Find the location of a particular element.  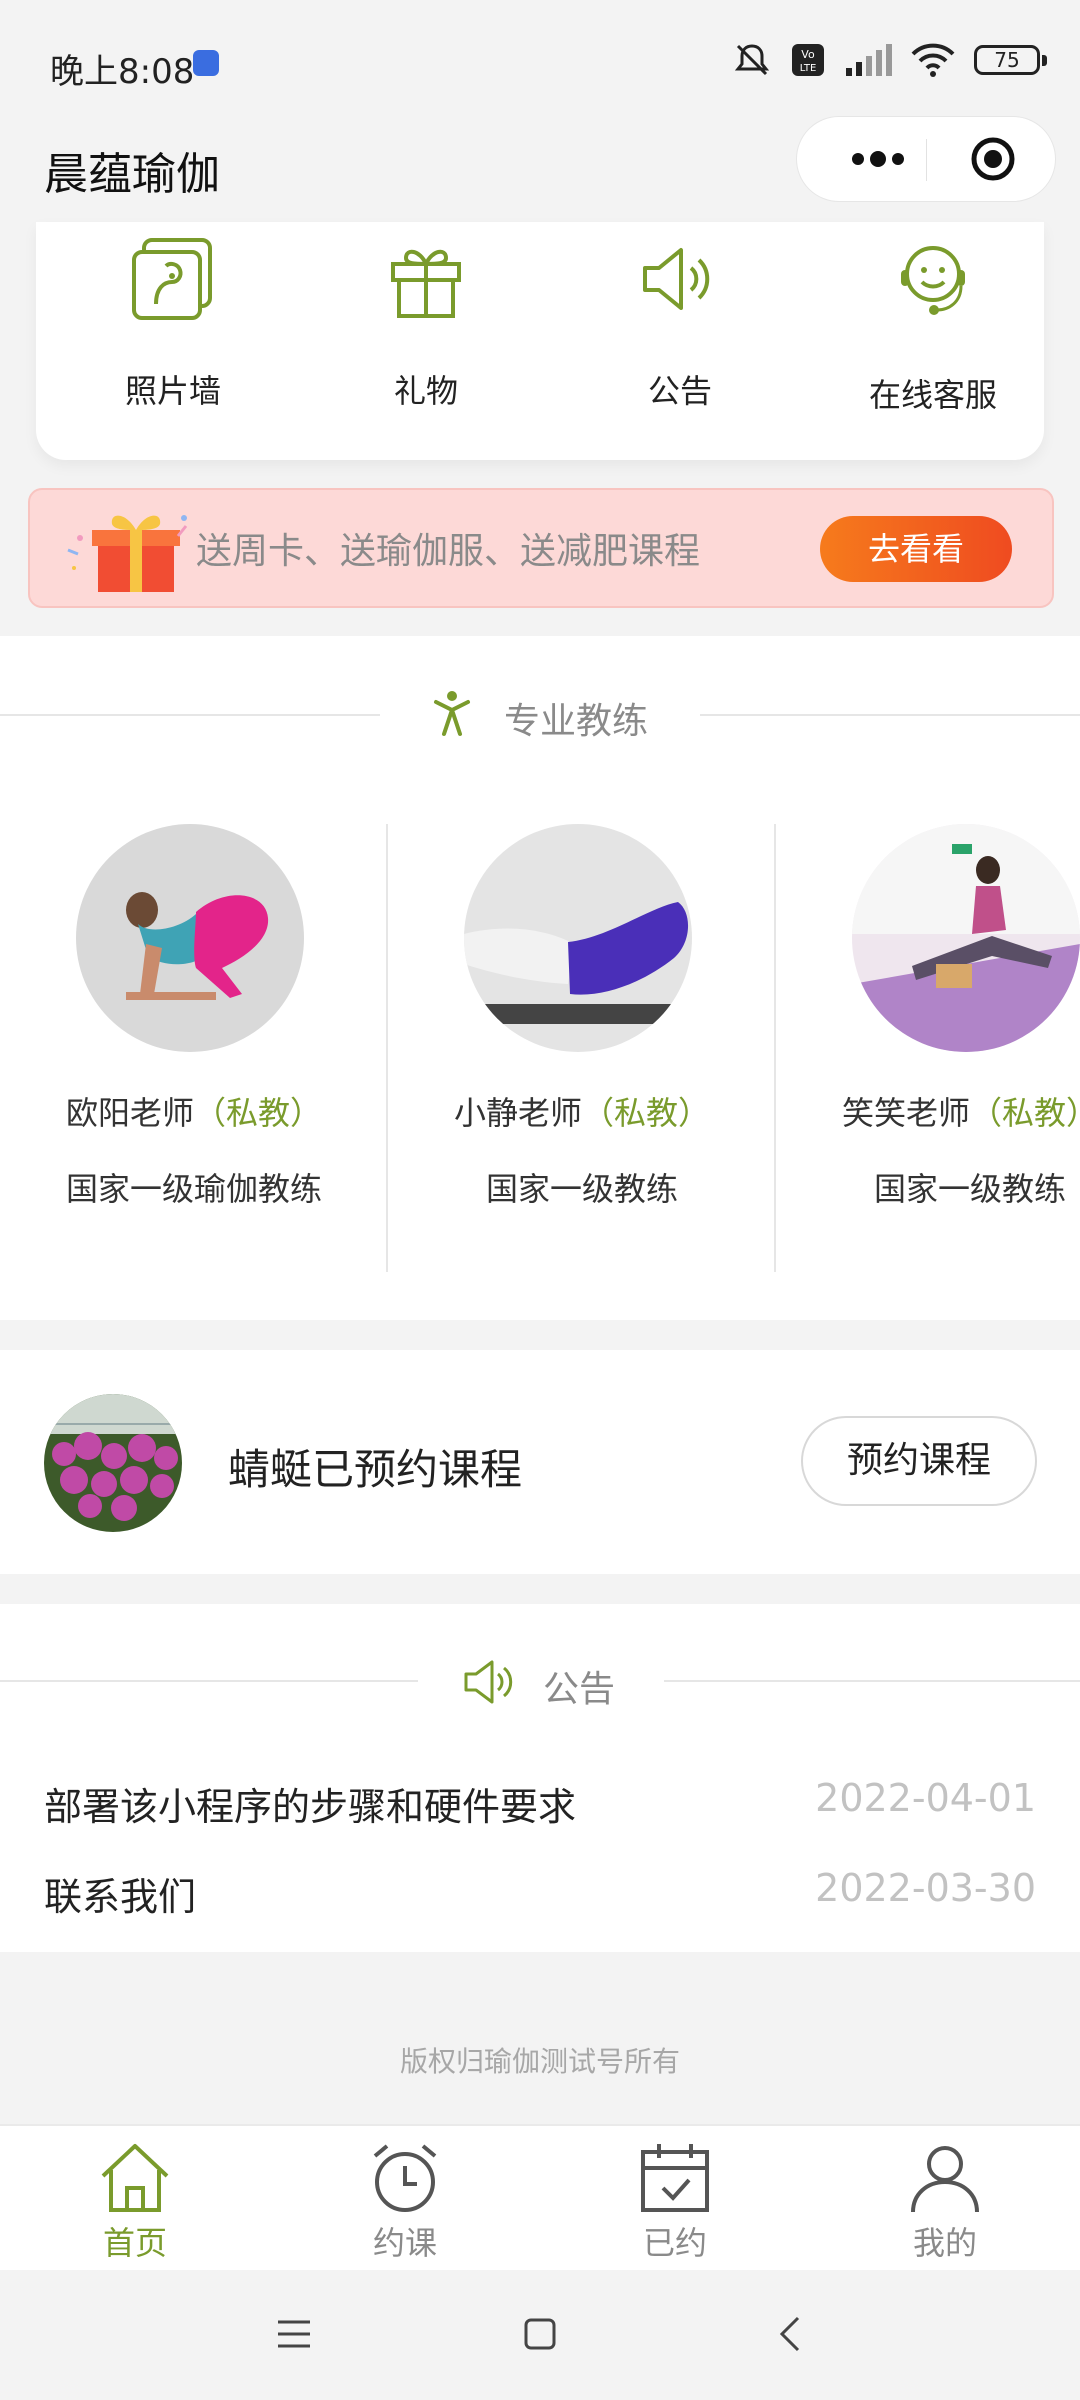

close-target-icon is located at coordinates (993, 159).